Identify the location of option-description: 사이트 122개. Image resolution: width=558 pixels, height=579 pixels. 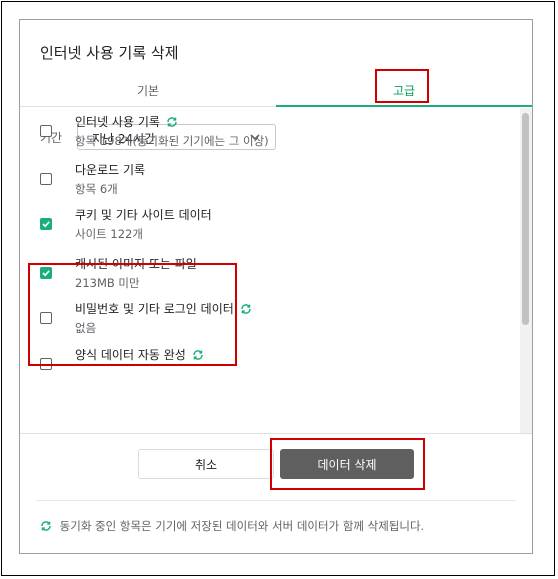
(109, 234).